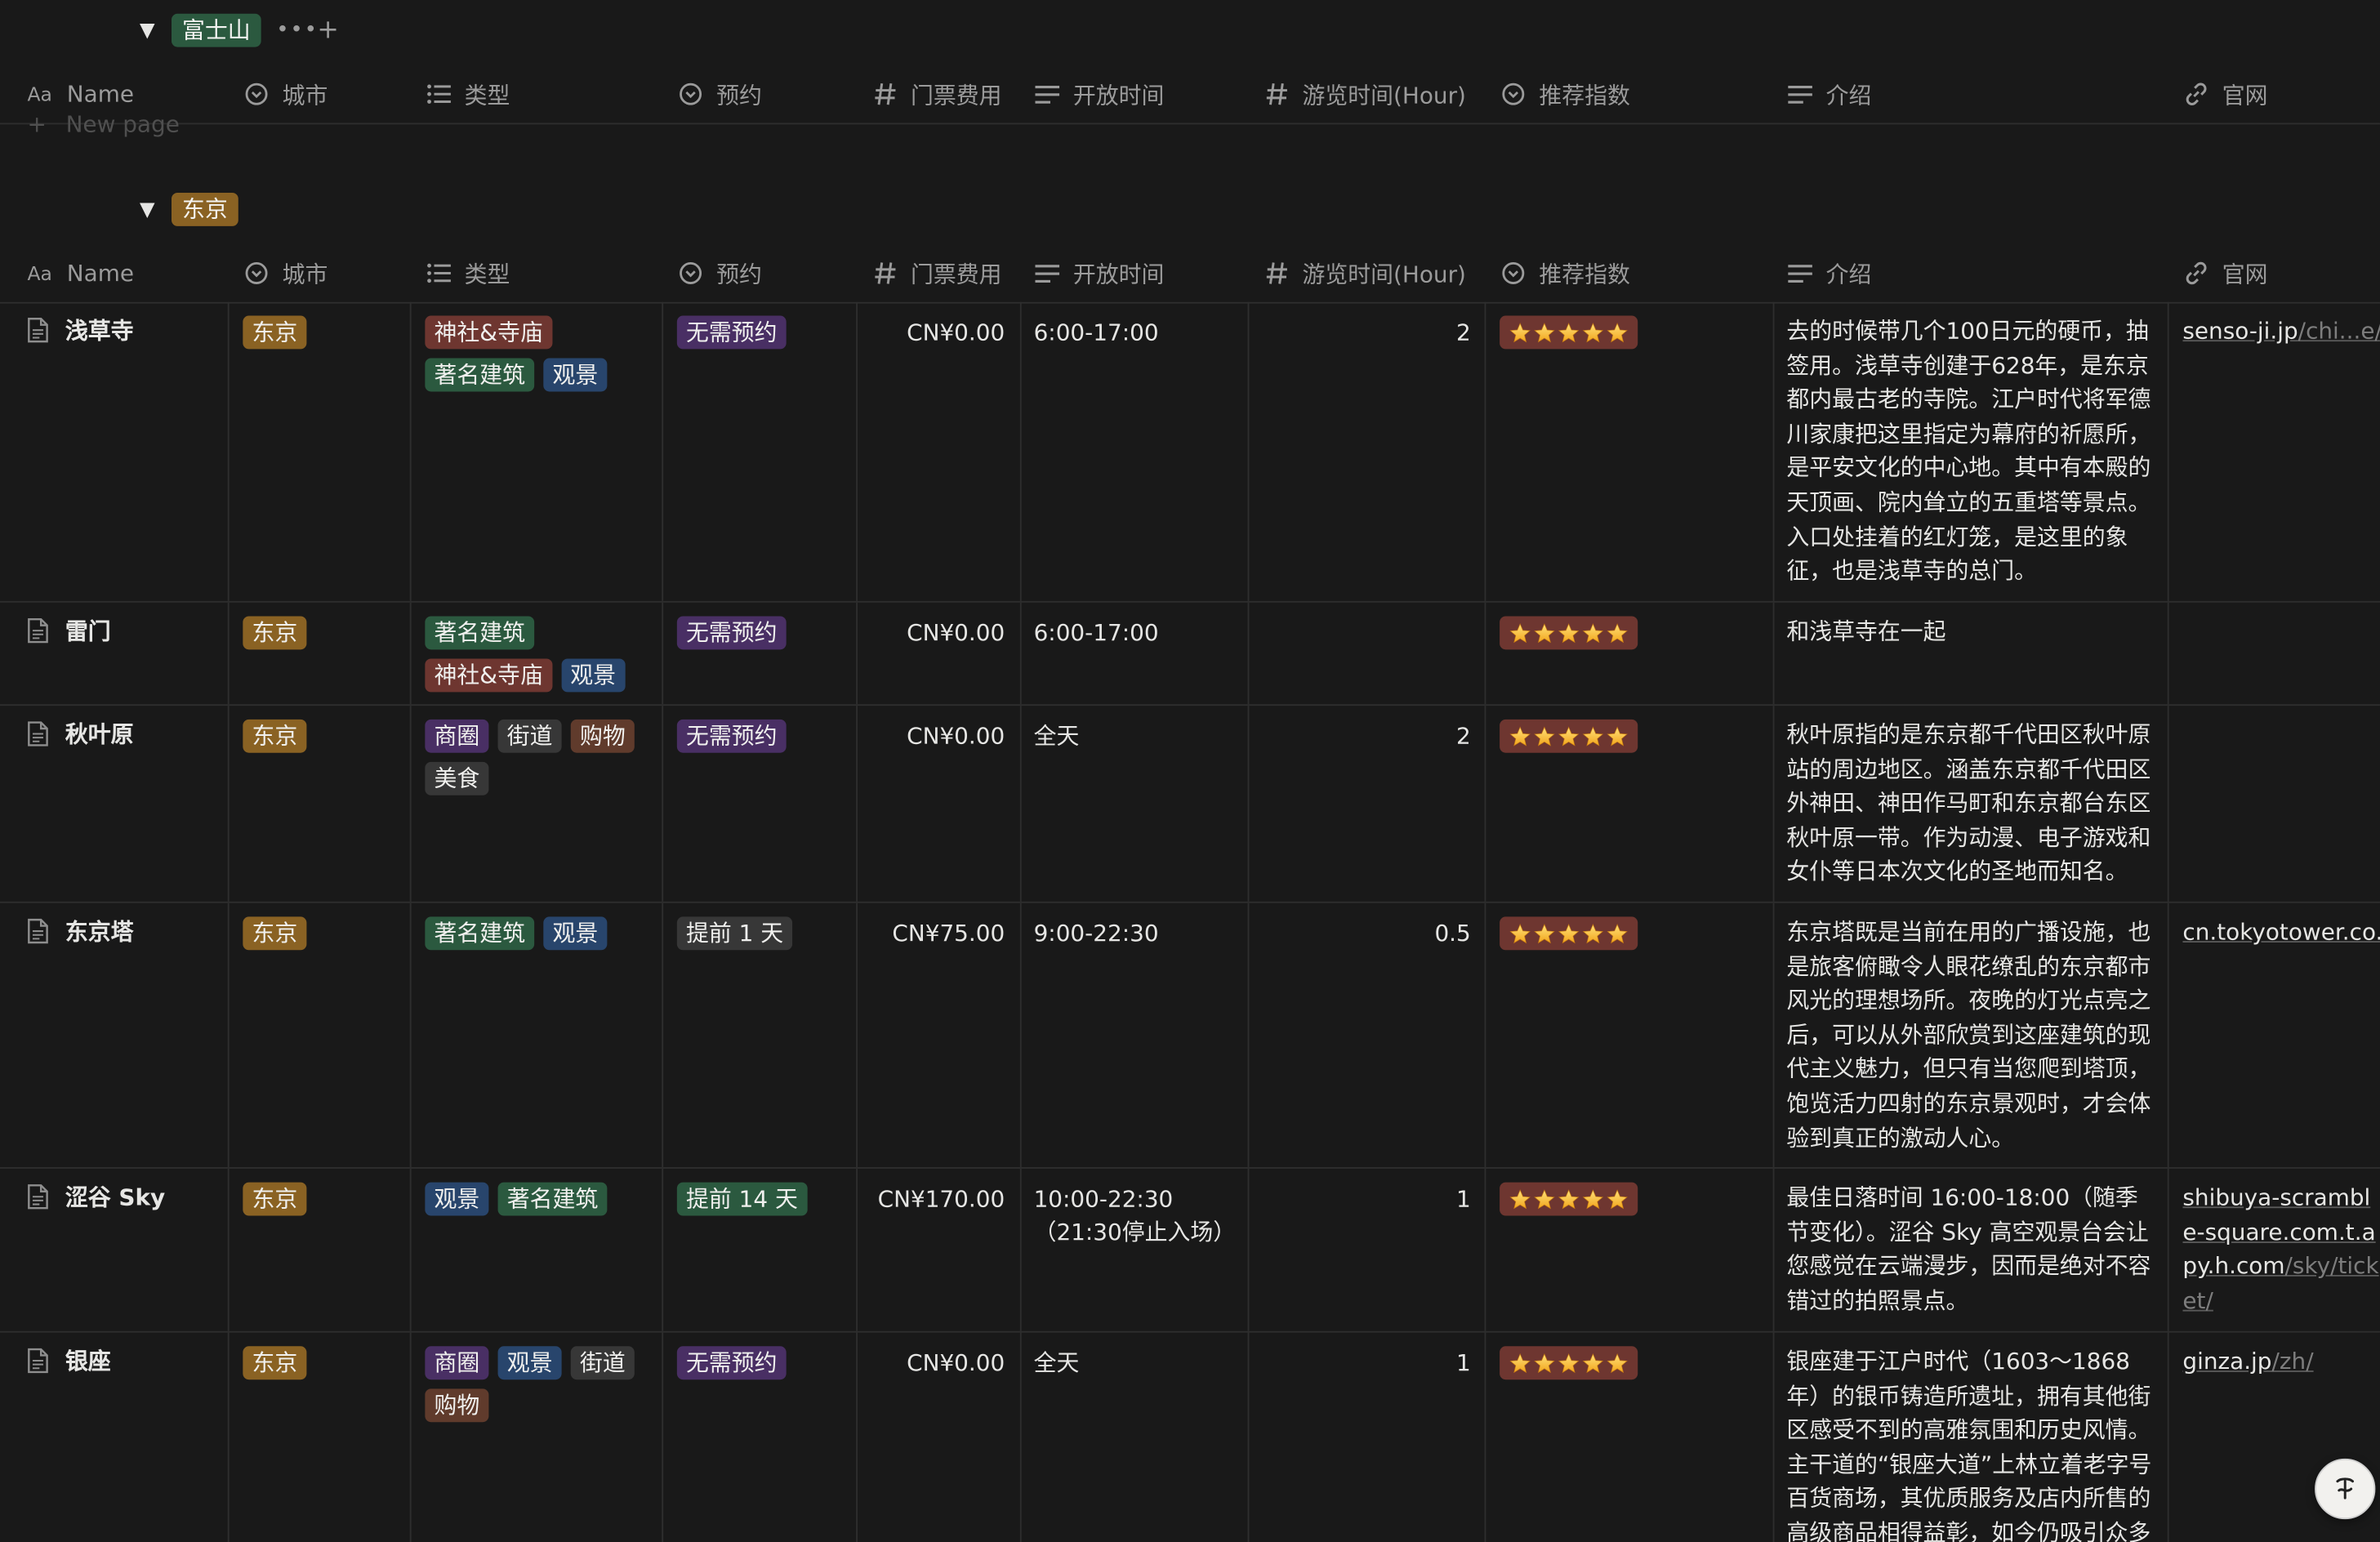 Image resolution: width=2380 pixels, height=1542 pixels. What do you see at coordinates (205, 210) in the screenshot?
I see `group-tag-tokyo: 东京` at bounding box center [205, 210].